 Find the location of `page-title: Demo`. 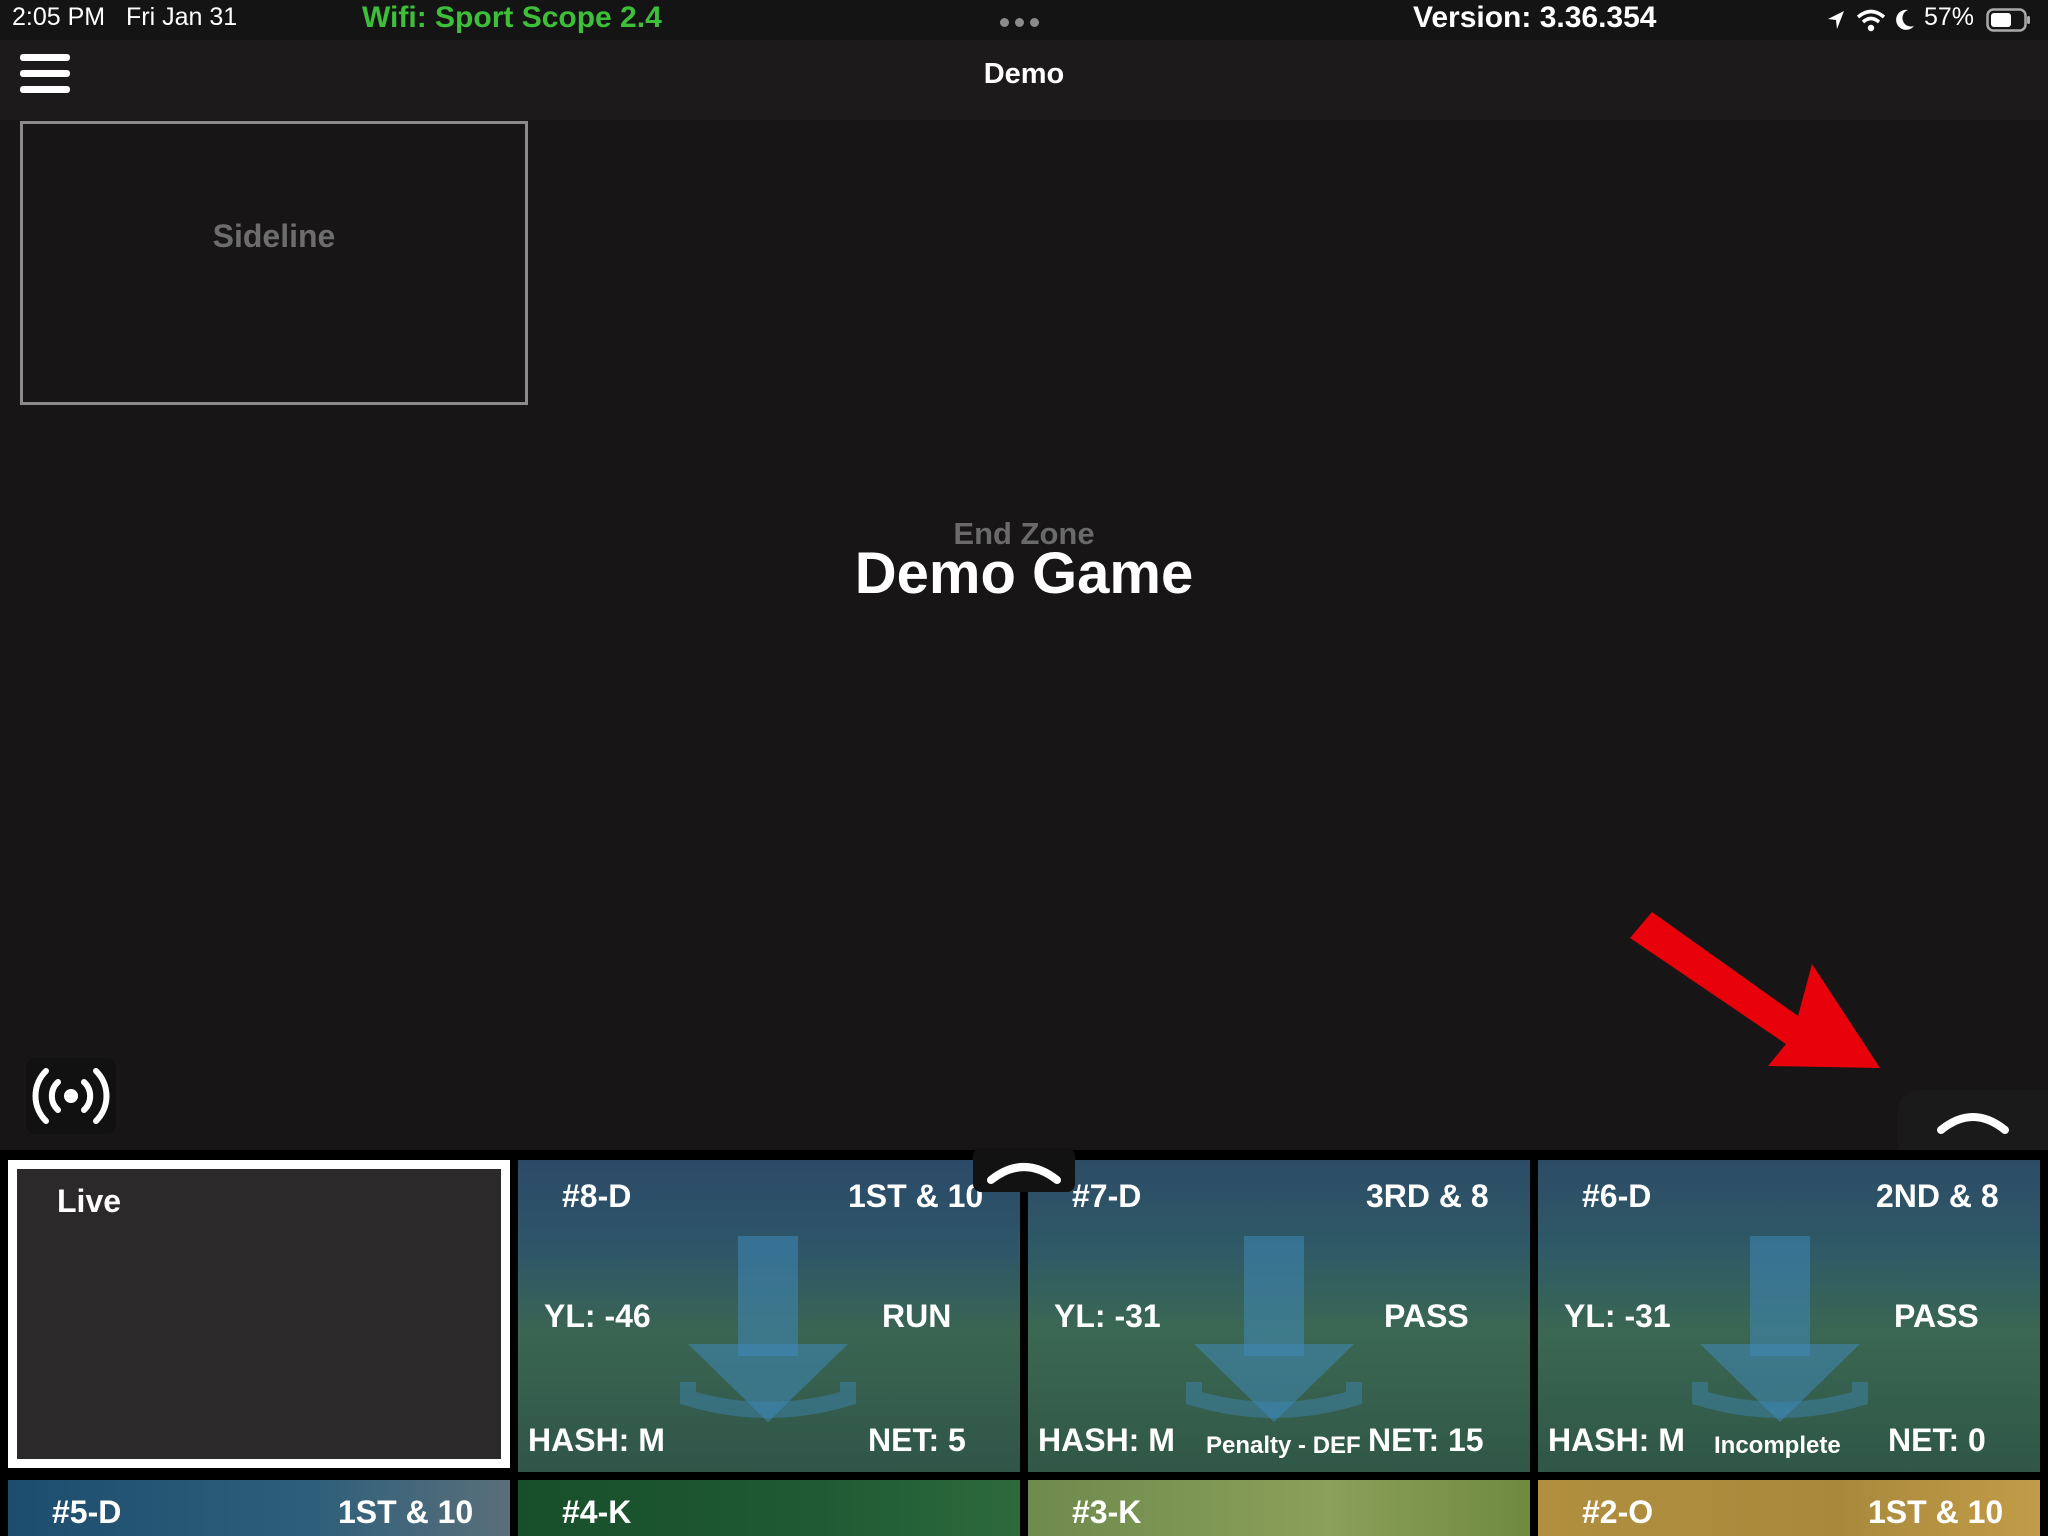

page-title: Demo is located at coordinates (1024, 74).